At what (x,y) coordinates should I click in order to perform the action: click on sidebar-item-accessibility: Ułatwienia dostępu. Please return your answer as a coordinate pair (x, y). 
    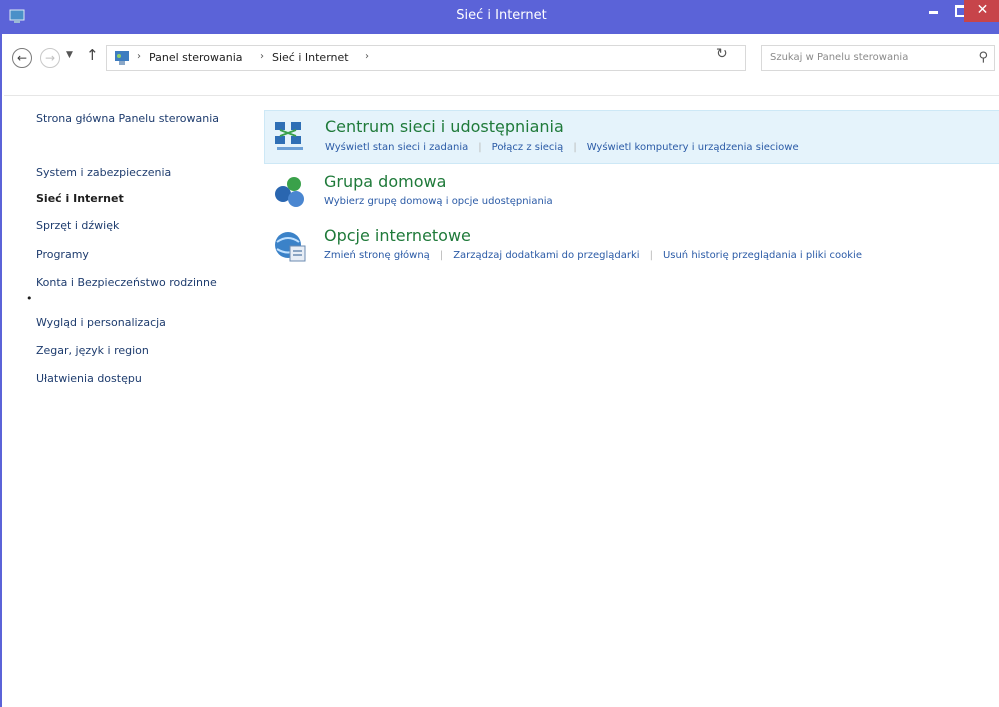
    Looking at the image, I should click on (131, 379).